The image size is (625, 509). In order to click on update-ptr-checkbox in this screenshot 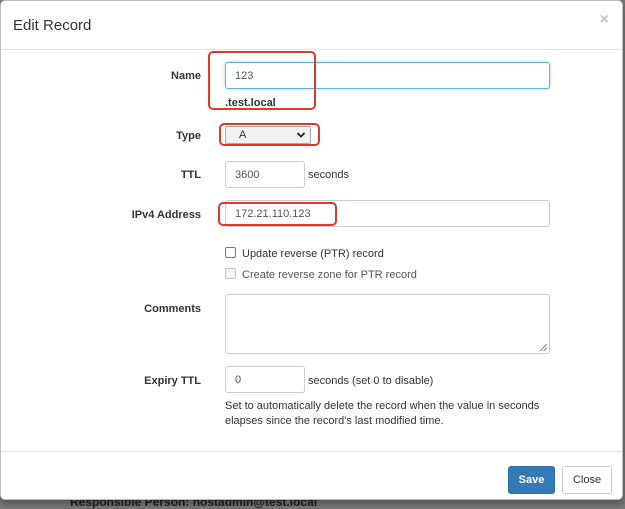, I will do `click(230, 252)`.